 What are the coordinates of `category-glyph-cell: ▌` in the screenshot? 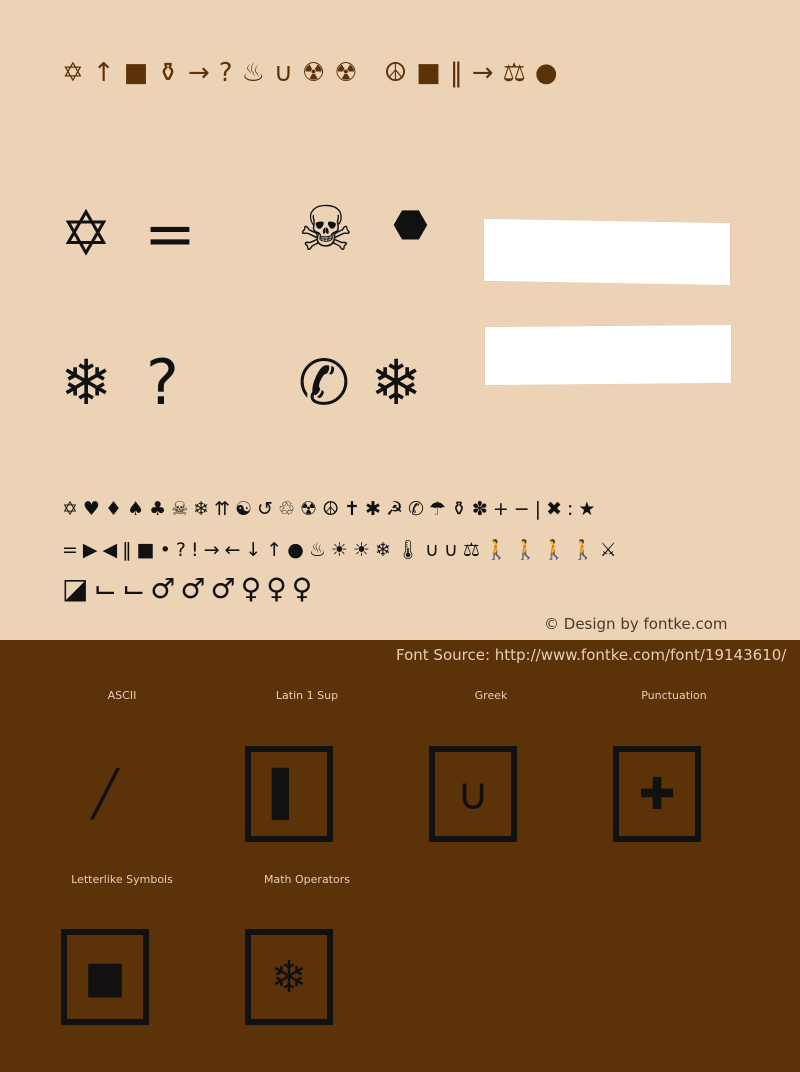 It's located at (289, 794).